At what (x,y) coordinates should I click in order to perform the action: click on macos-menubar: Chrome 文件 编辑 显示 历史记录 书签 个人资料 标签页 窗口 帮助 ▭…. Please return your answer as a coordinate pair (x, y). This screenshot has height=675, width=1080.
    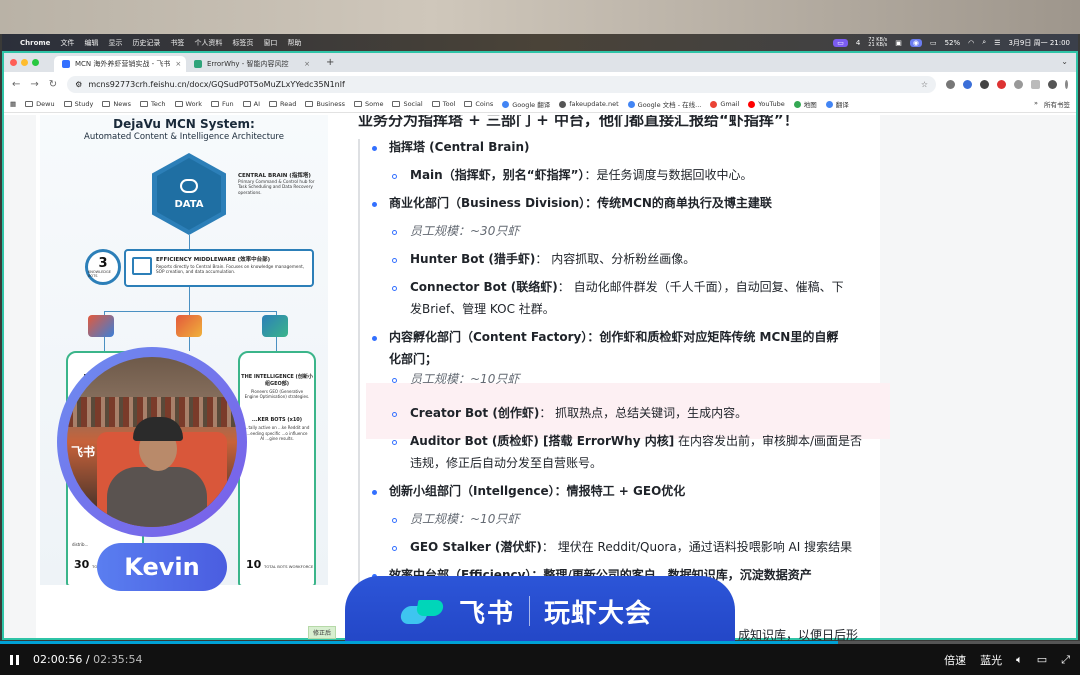
    Looking at the image, I should click on (540, 42).